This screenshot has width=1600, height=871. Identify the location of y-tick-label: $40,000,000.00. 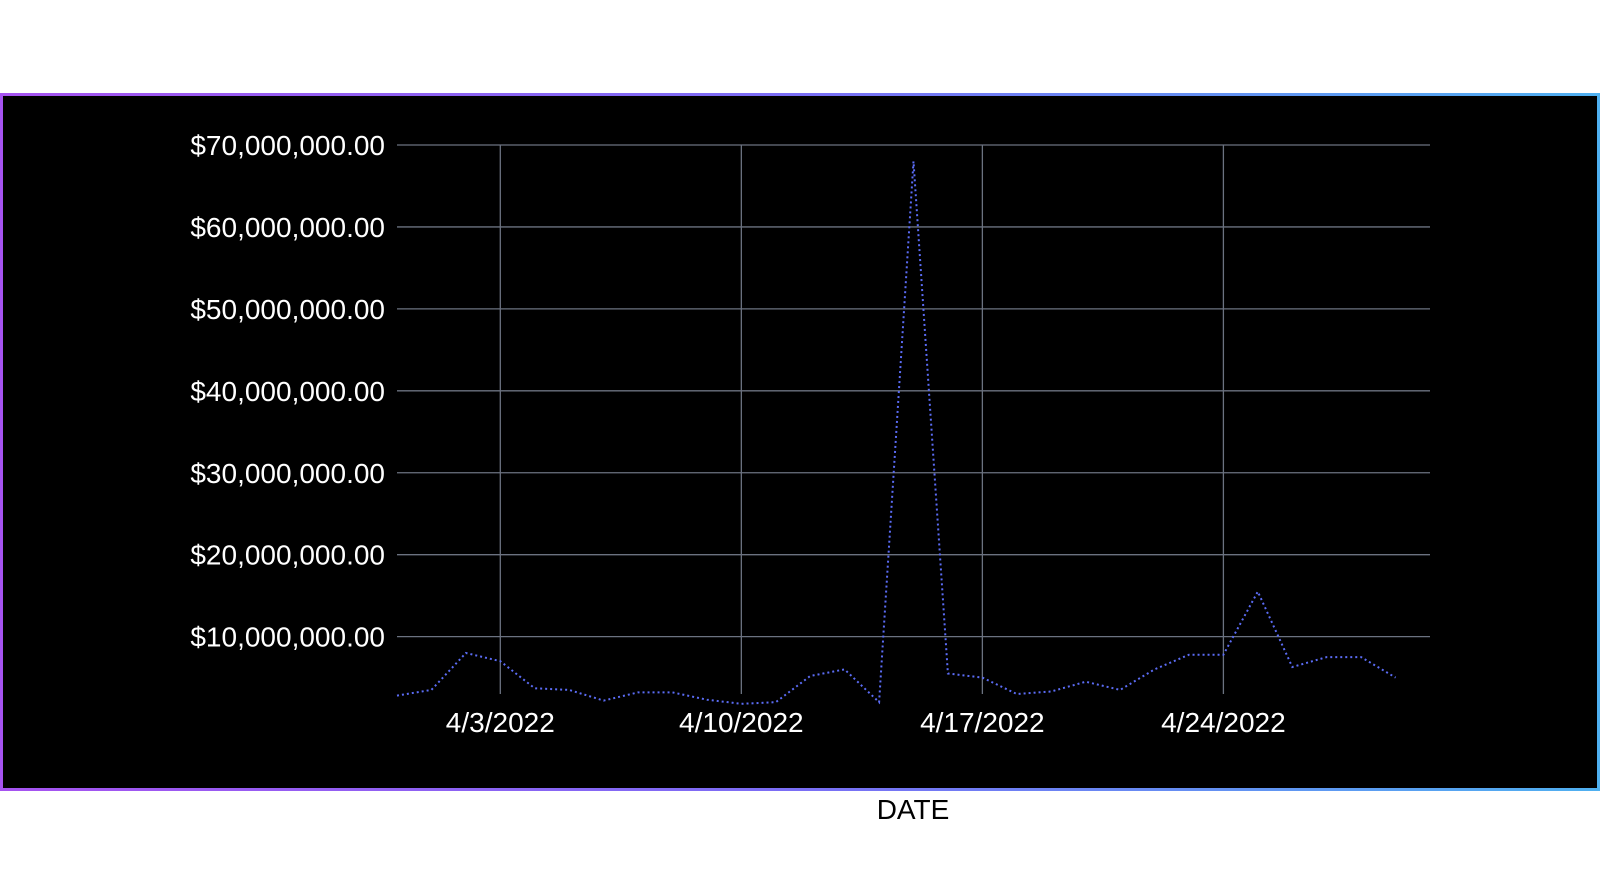
(287, 391).